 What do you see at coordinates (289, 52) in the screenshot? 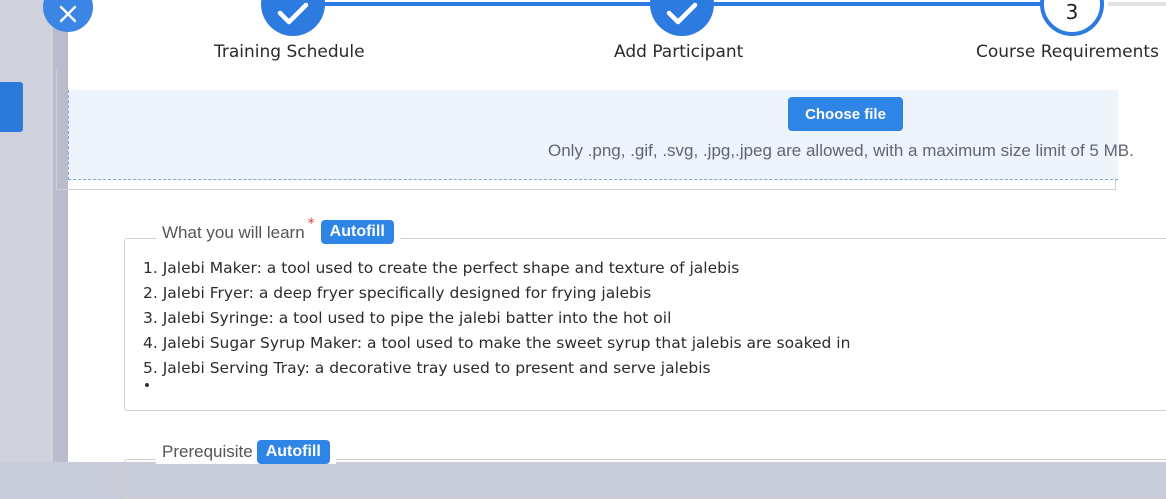
I see `step-1-label: Training Schedule` at bounding box center [289, 52].